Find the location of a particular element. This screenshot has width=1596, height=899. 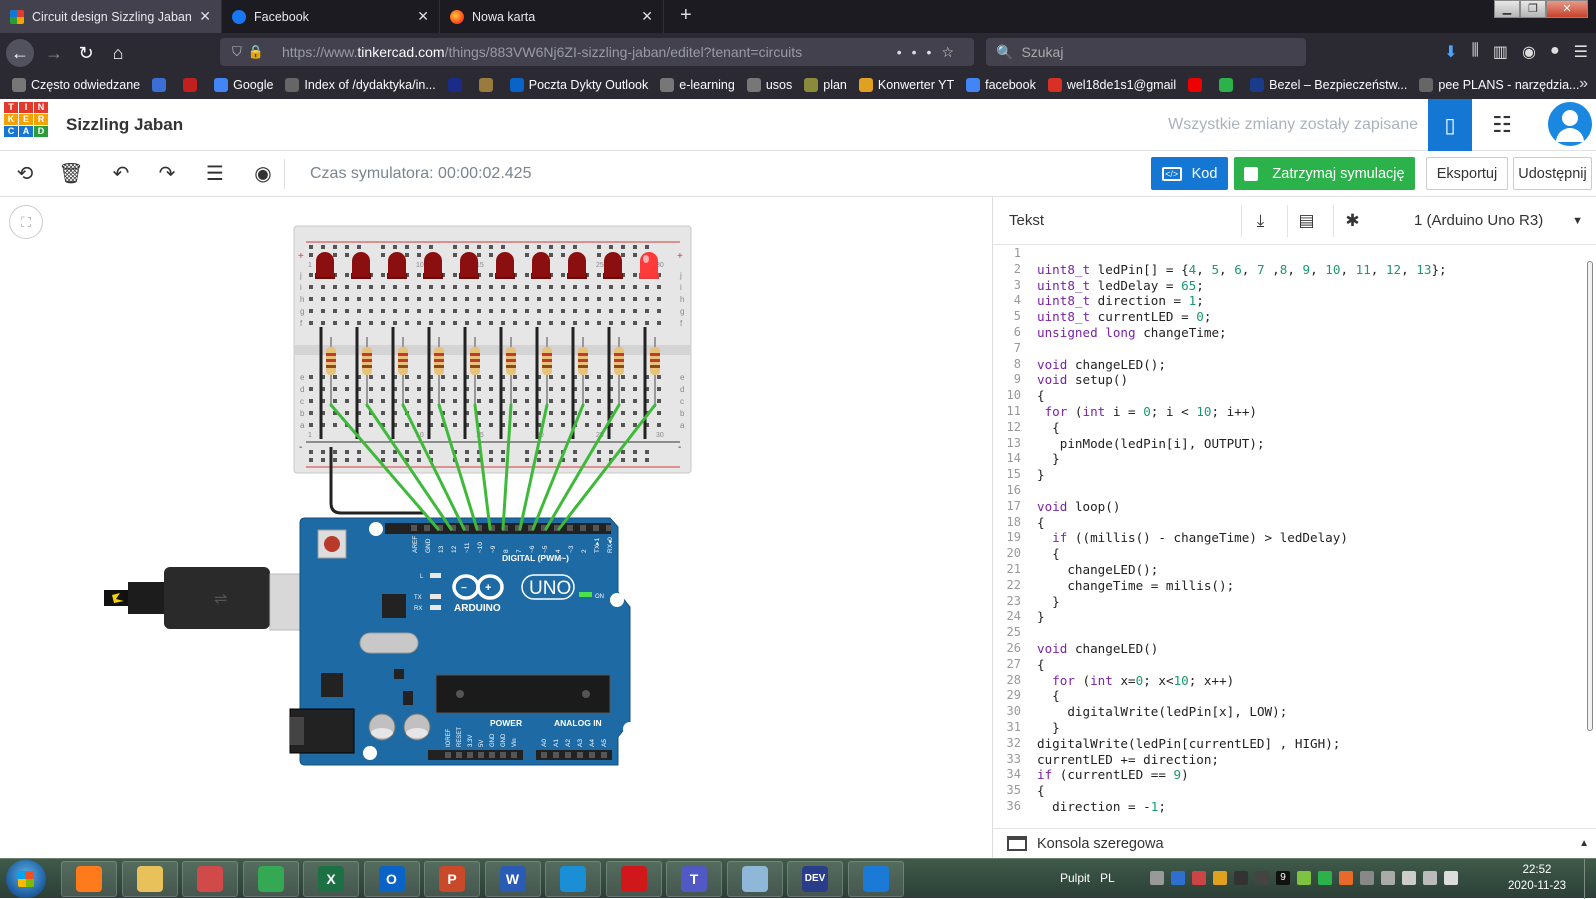

share-button: Udostępnij is located at coordinates (1552, 173).